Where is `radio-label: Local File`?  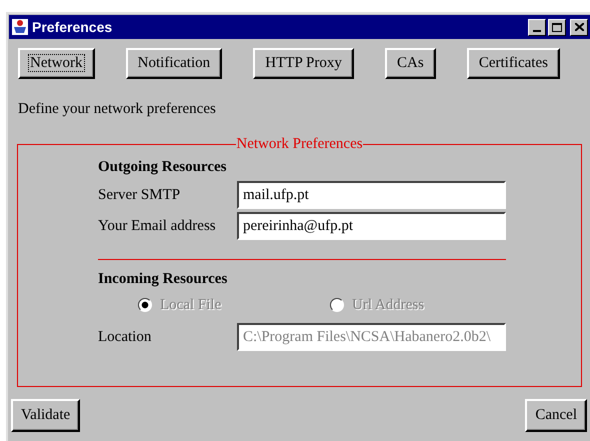 radio-label: Local File is located at coordinates (191, 305).